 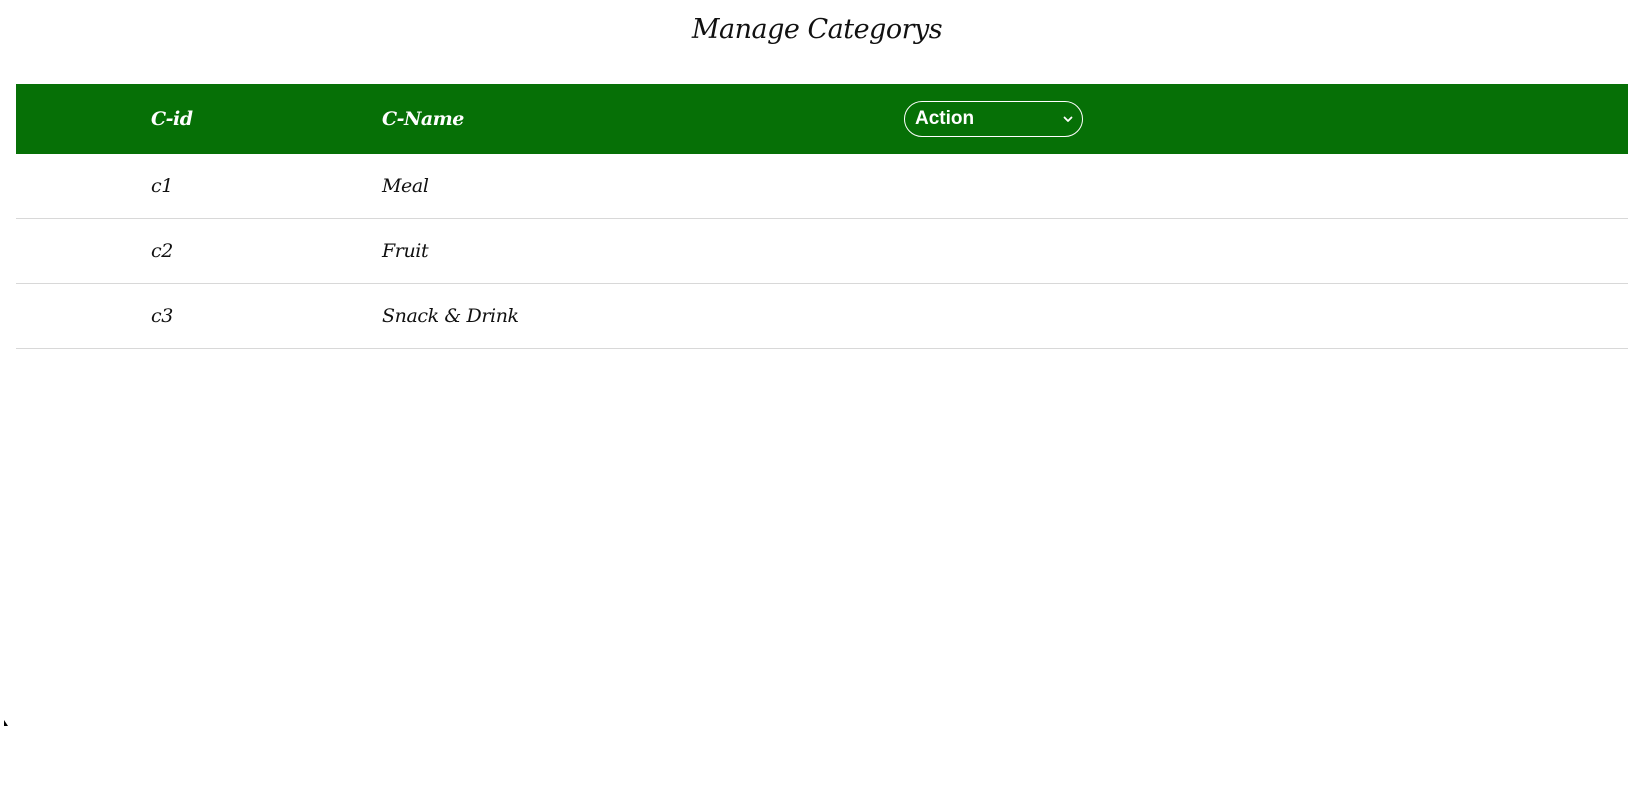 What do you see at coordinates (643, 316) in the screenshot?
I see `cell-c-name: Snack & Drink` at bounding box center [643, 316].